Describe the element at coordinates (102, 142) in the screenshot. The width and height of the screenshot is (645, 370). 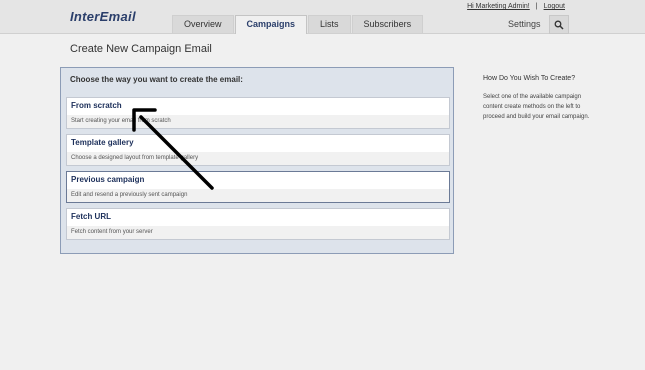
I see `option-title: Template gallery` at that location.